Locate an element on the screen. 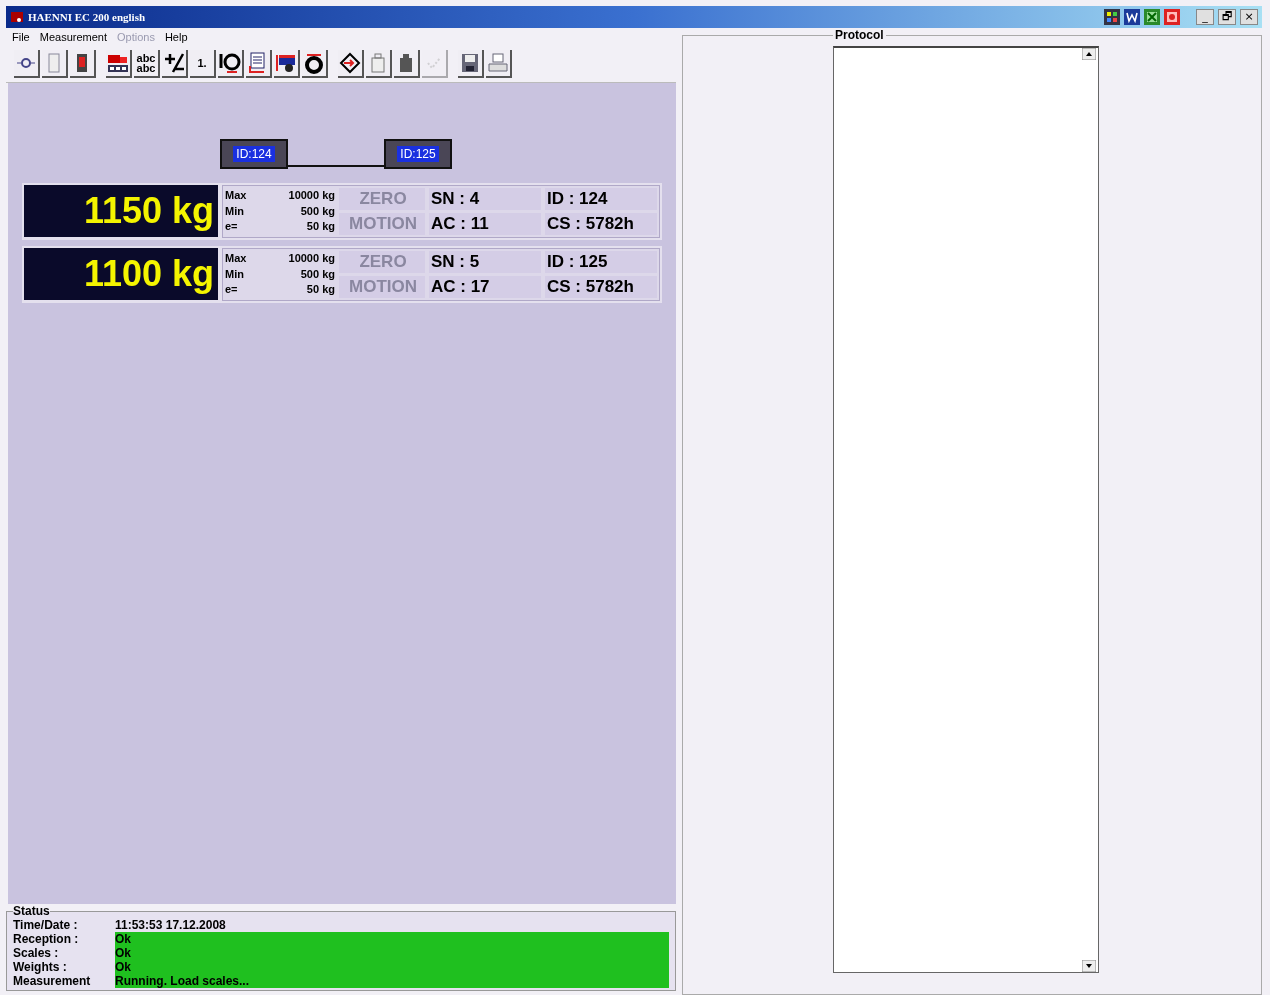  restore-button: 🗗 is located at coordinates (1227, 17).